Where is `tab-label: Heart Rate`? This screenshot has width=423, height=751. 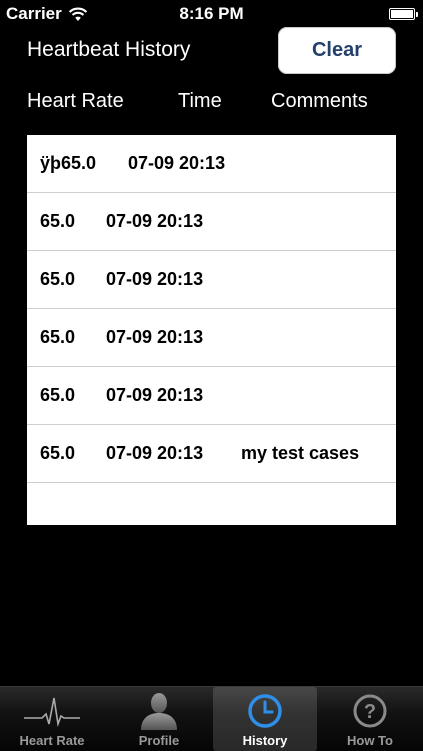
tab-label: Heart Rate is located at coordinates (52, 740).